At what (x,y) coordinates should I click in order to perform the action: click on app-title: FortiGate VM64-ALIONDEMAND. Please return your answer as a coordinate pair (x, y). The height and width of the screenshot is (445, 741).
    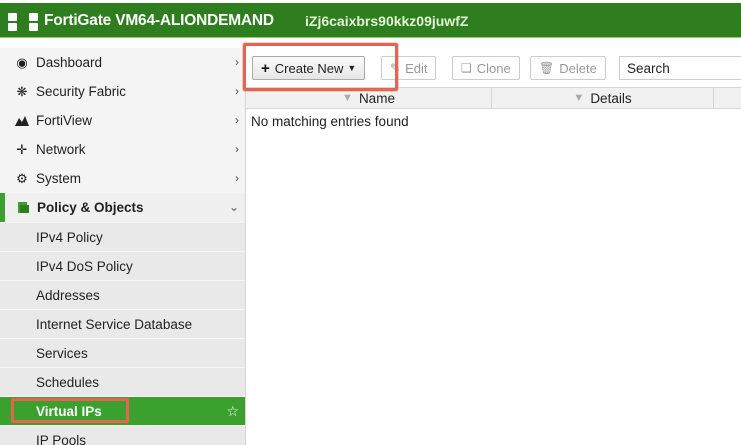
    Looking at the image, I should click on (159, 20).